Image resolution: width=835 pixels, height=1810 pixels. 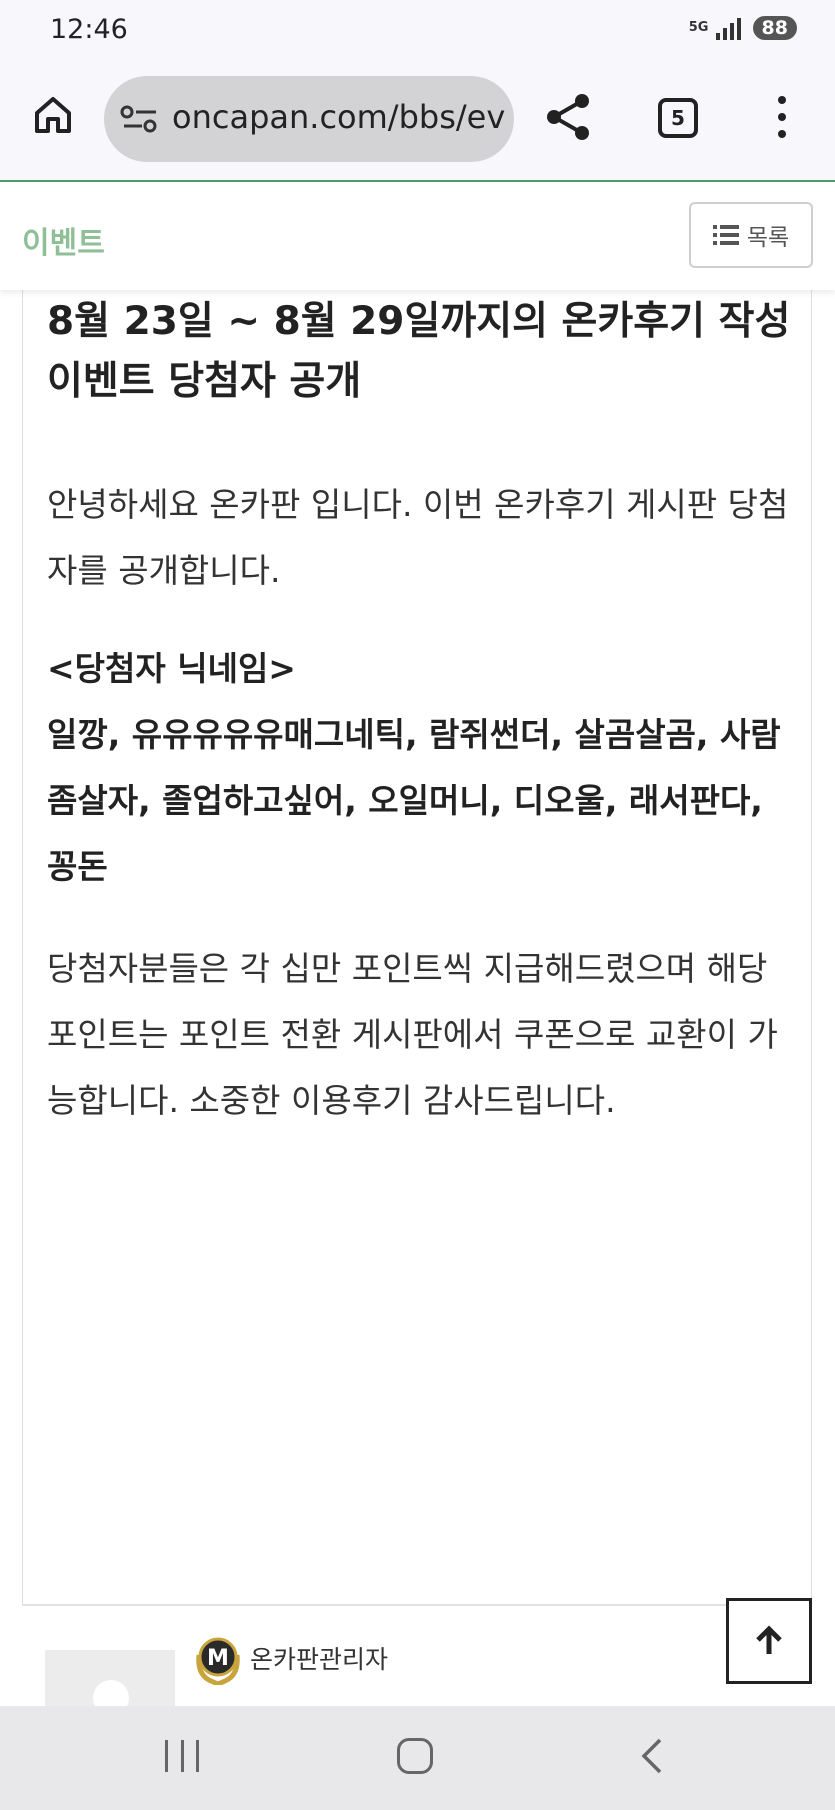 I want to click on network-5g-icon: 5G, so click(x=698, y=27).